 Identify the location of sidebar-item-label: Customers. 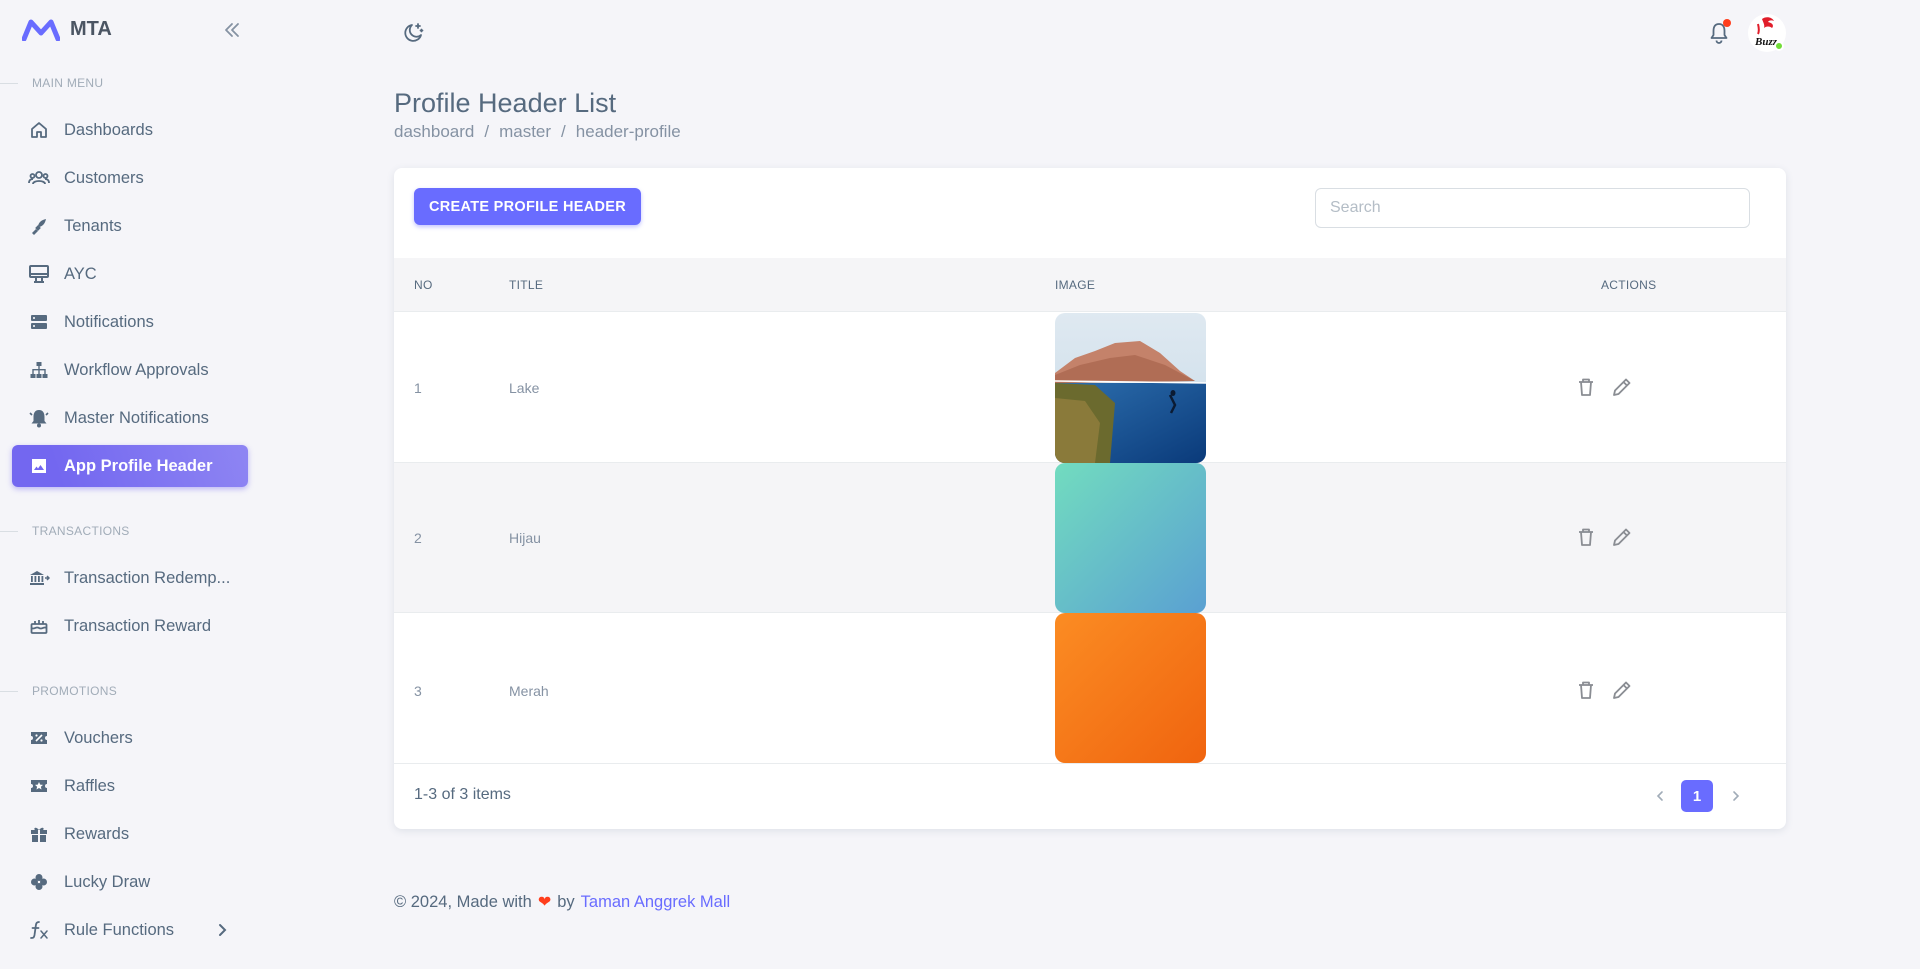
(104, 177).